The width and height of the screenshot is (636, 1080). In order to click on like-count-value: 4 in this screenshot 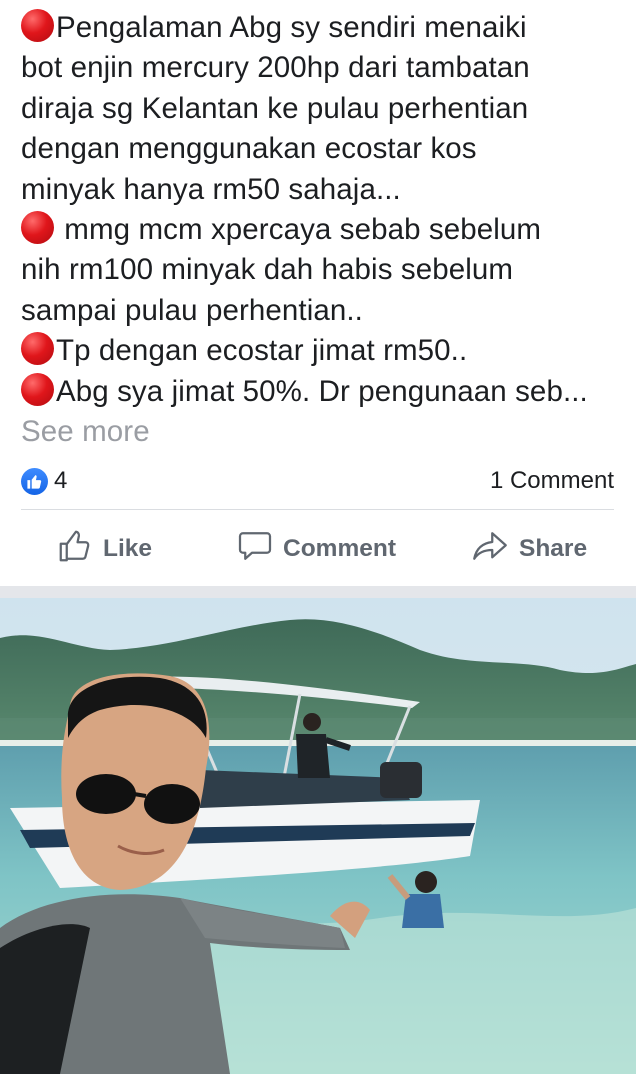, I will do `click(61, 480)`.